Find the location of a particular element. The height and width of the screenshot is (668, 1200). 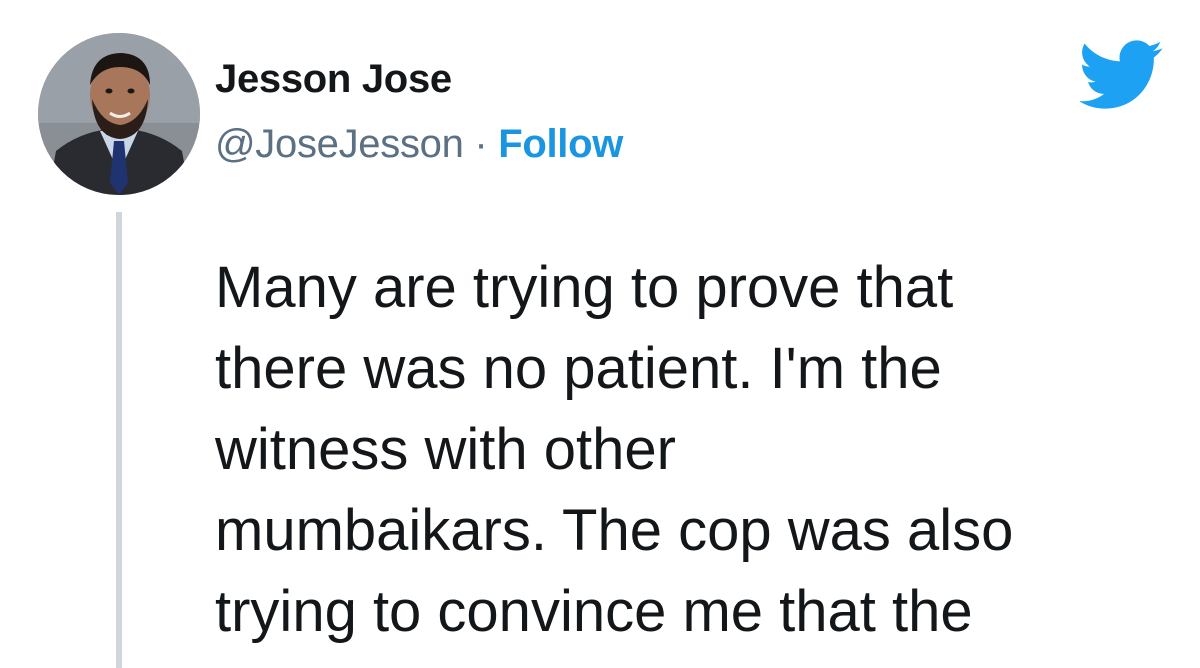

tweet-text-line: mumbaikars. The cop was also is located at coordinates (614, 530).